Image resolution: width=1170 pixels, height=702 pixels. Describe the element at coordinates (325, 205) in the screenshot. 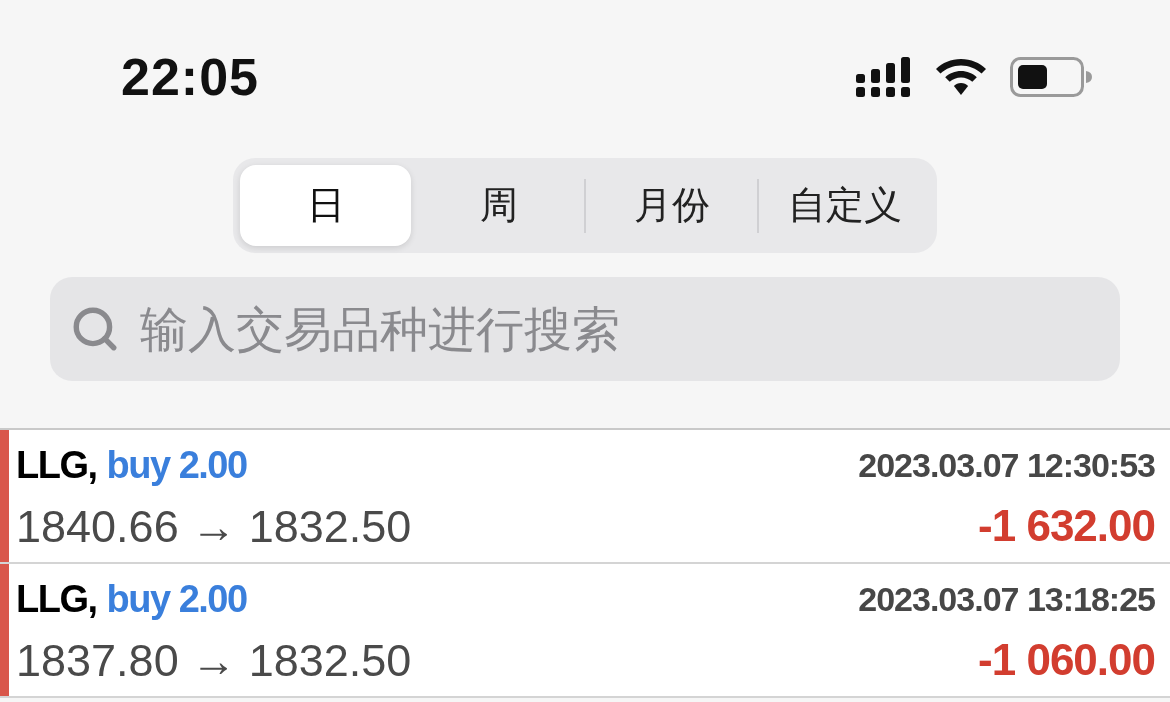

I see `period-tab: 日` at that location.